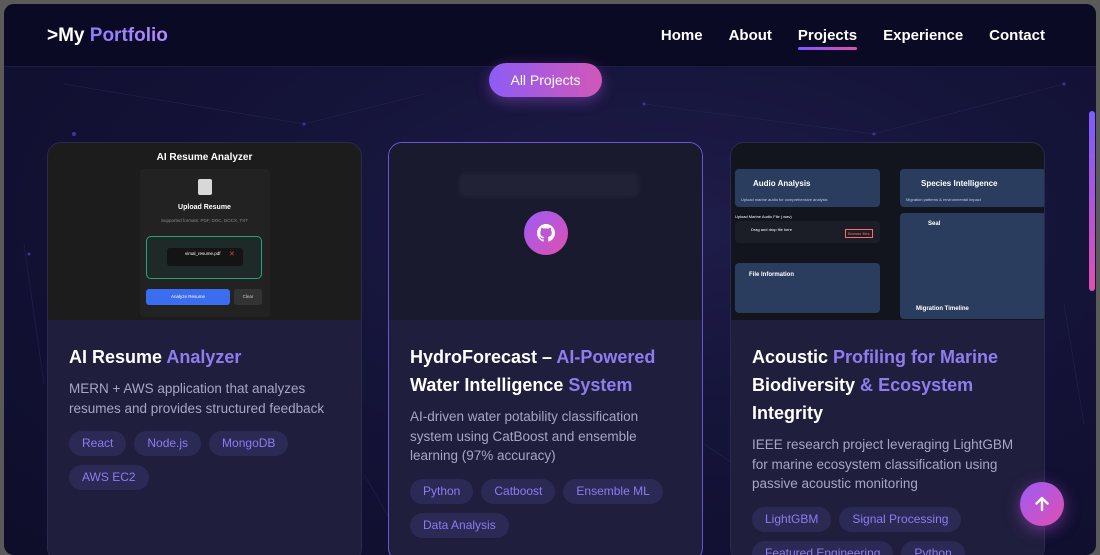 This screenshot has width=1100, height=555. What do you see at coordinates (771, 229) in the screenshot?
I see `thumb-drop-text: Drag and drop file here` at bounding box center [771, 229].